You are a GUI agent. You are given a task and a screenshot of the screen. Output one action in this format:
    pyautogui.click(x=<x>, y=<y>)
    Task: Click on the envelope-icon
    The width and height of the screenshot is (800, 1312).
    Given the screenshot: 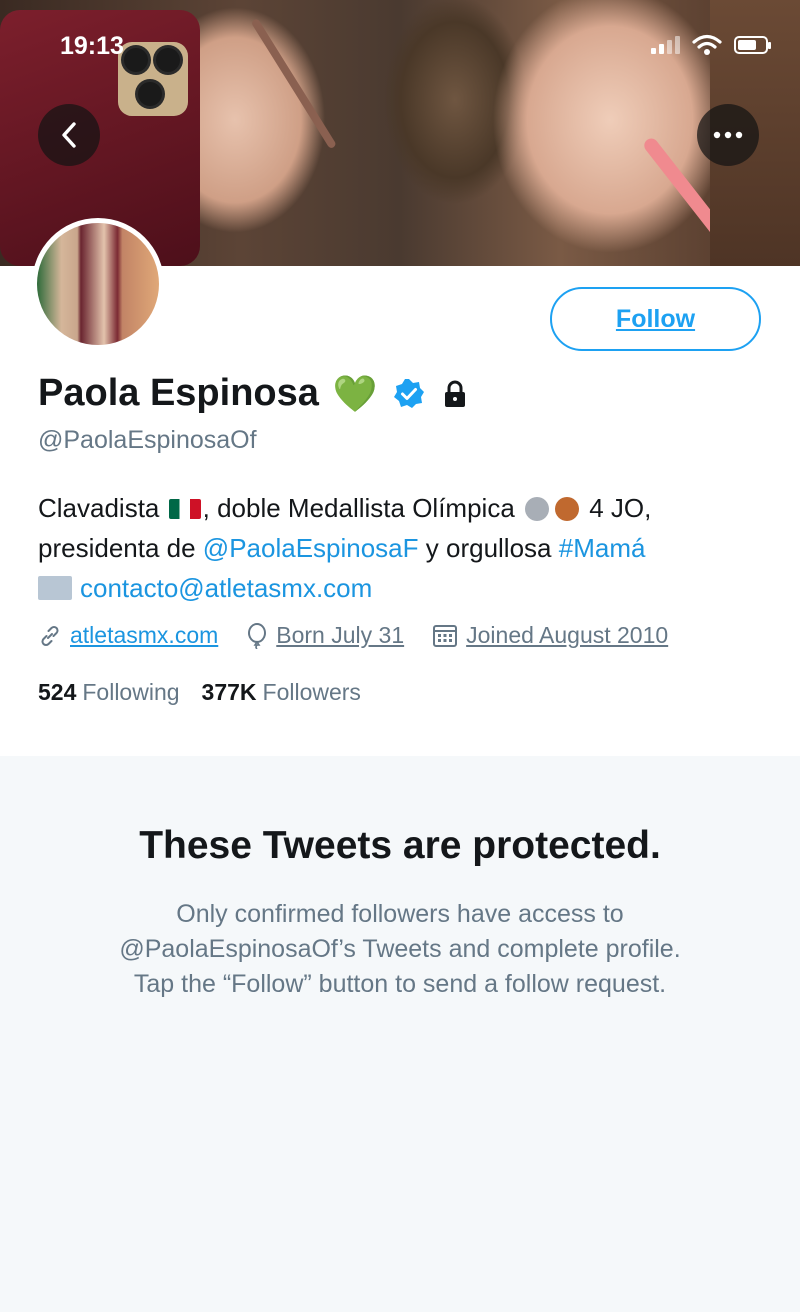 What is the action you would take?
    pyautogui.click(x=55, y=588)
    